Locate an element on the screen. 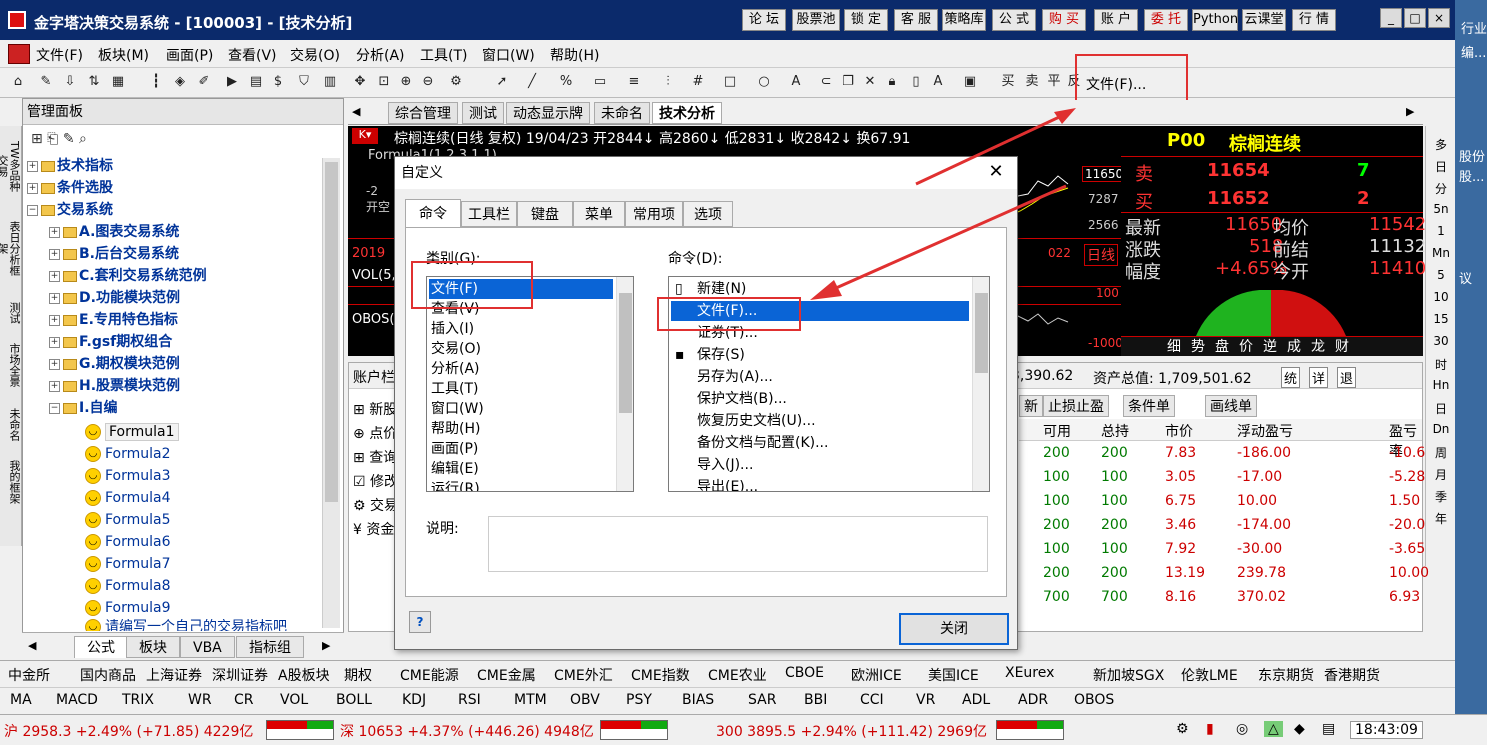 This screenshot has height=745, width=1487. vtab-myframe: 我的框架 is located at coordinates (11, 482).